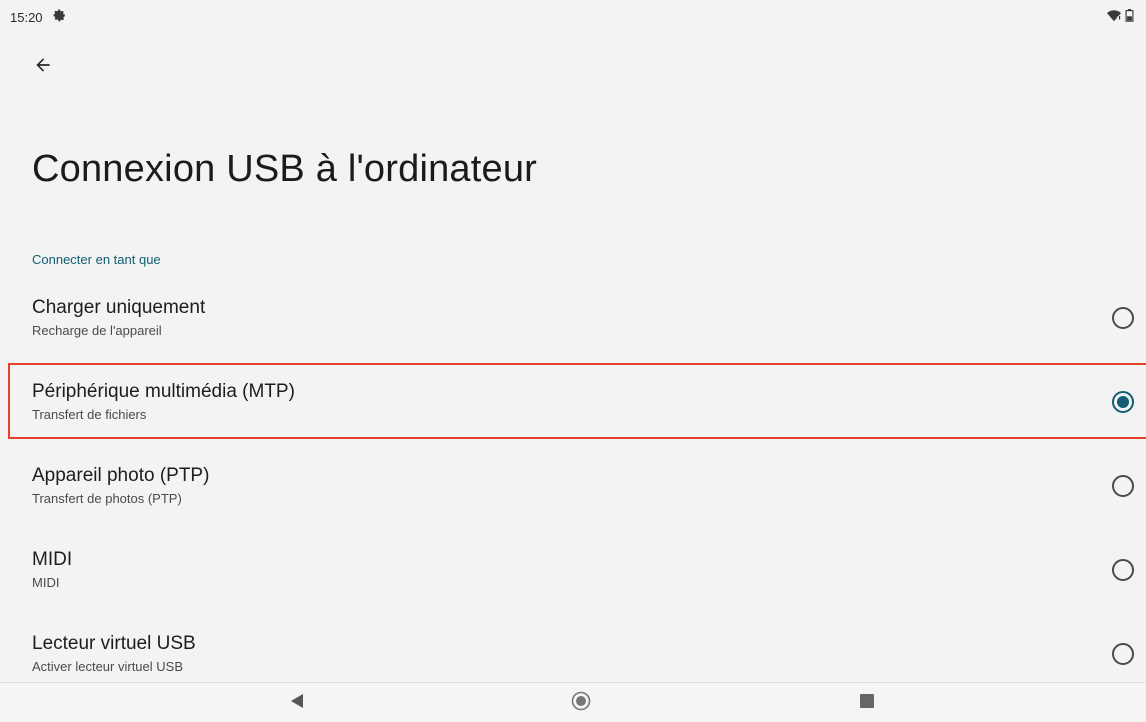 The image size is (1146, 722). What do you see at coordinates (26, 17) in the screenshot?
I see `status-time: 15:20` at bounding box center [26, 17].